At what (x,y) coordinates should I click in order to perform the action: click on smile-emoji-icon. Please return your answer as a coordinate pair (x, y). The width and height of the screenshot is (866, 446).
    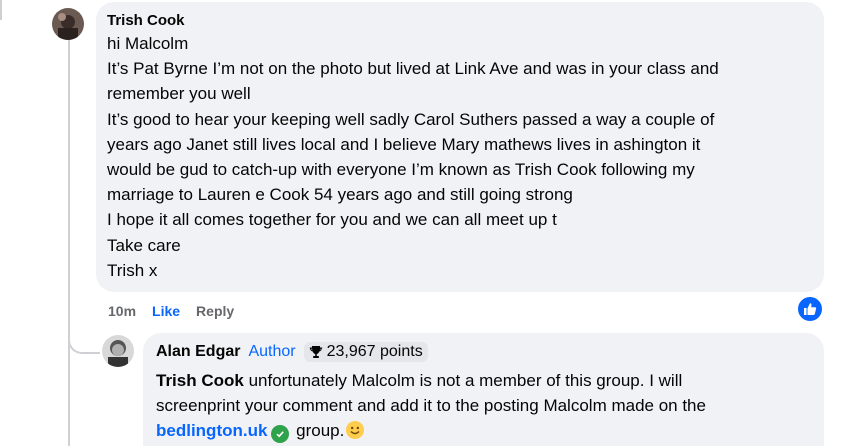
    Looking at the image, I should click on (355, 430).